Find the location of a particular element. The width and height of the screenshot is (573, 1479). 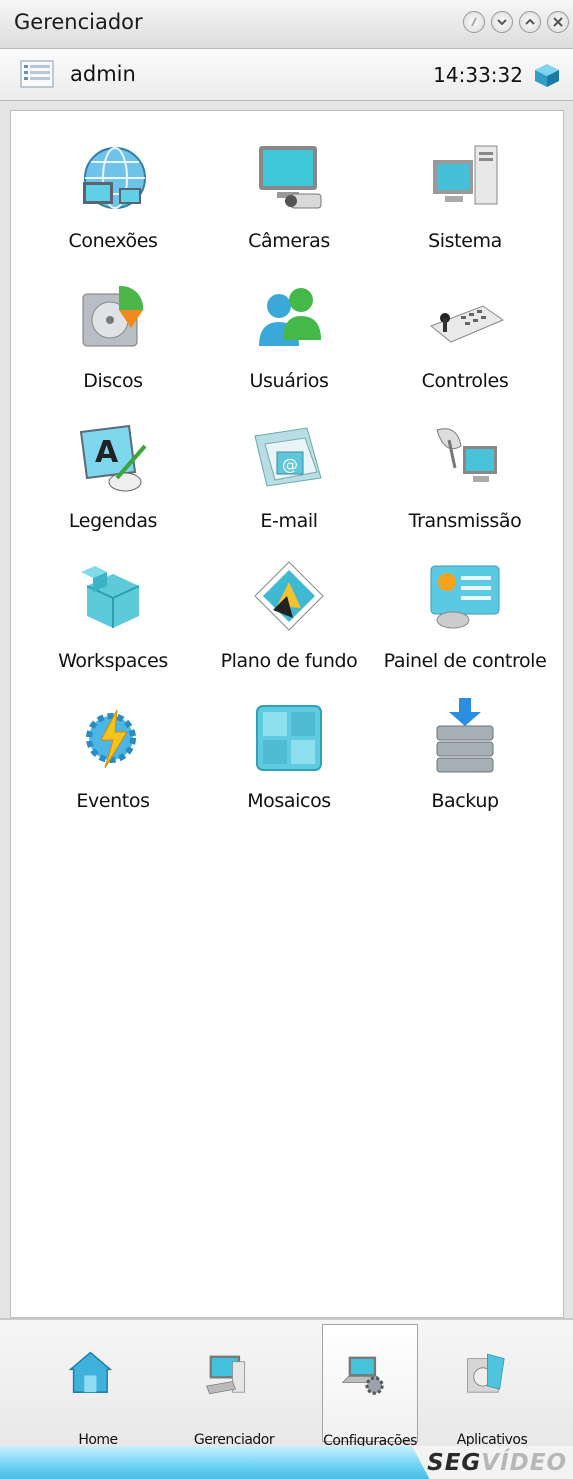

manager-computer-icon is located at coordinates (226, 1375).